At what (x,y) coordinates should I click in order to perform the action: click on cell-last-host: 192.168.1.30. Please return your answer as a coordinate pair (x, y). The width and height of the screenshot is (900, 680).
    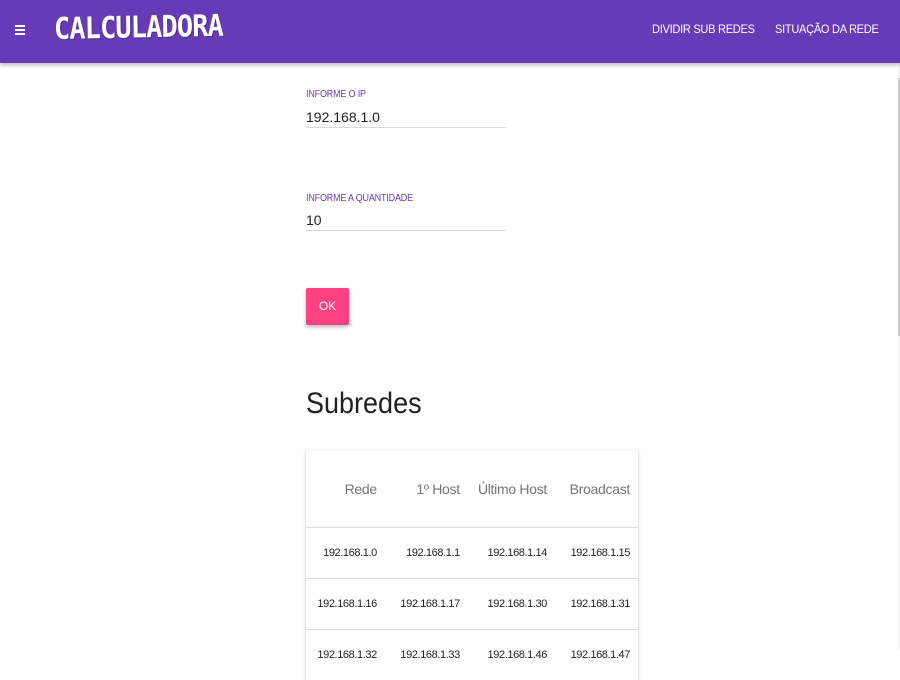
    Looking at the image, I should click on (511, 604).